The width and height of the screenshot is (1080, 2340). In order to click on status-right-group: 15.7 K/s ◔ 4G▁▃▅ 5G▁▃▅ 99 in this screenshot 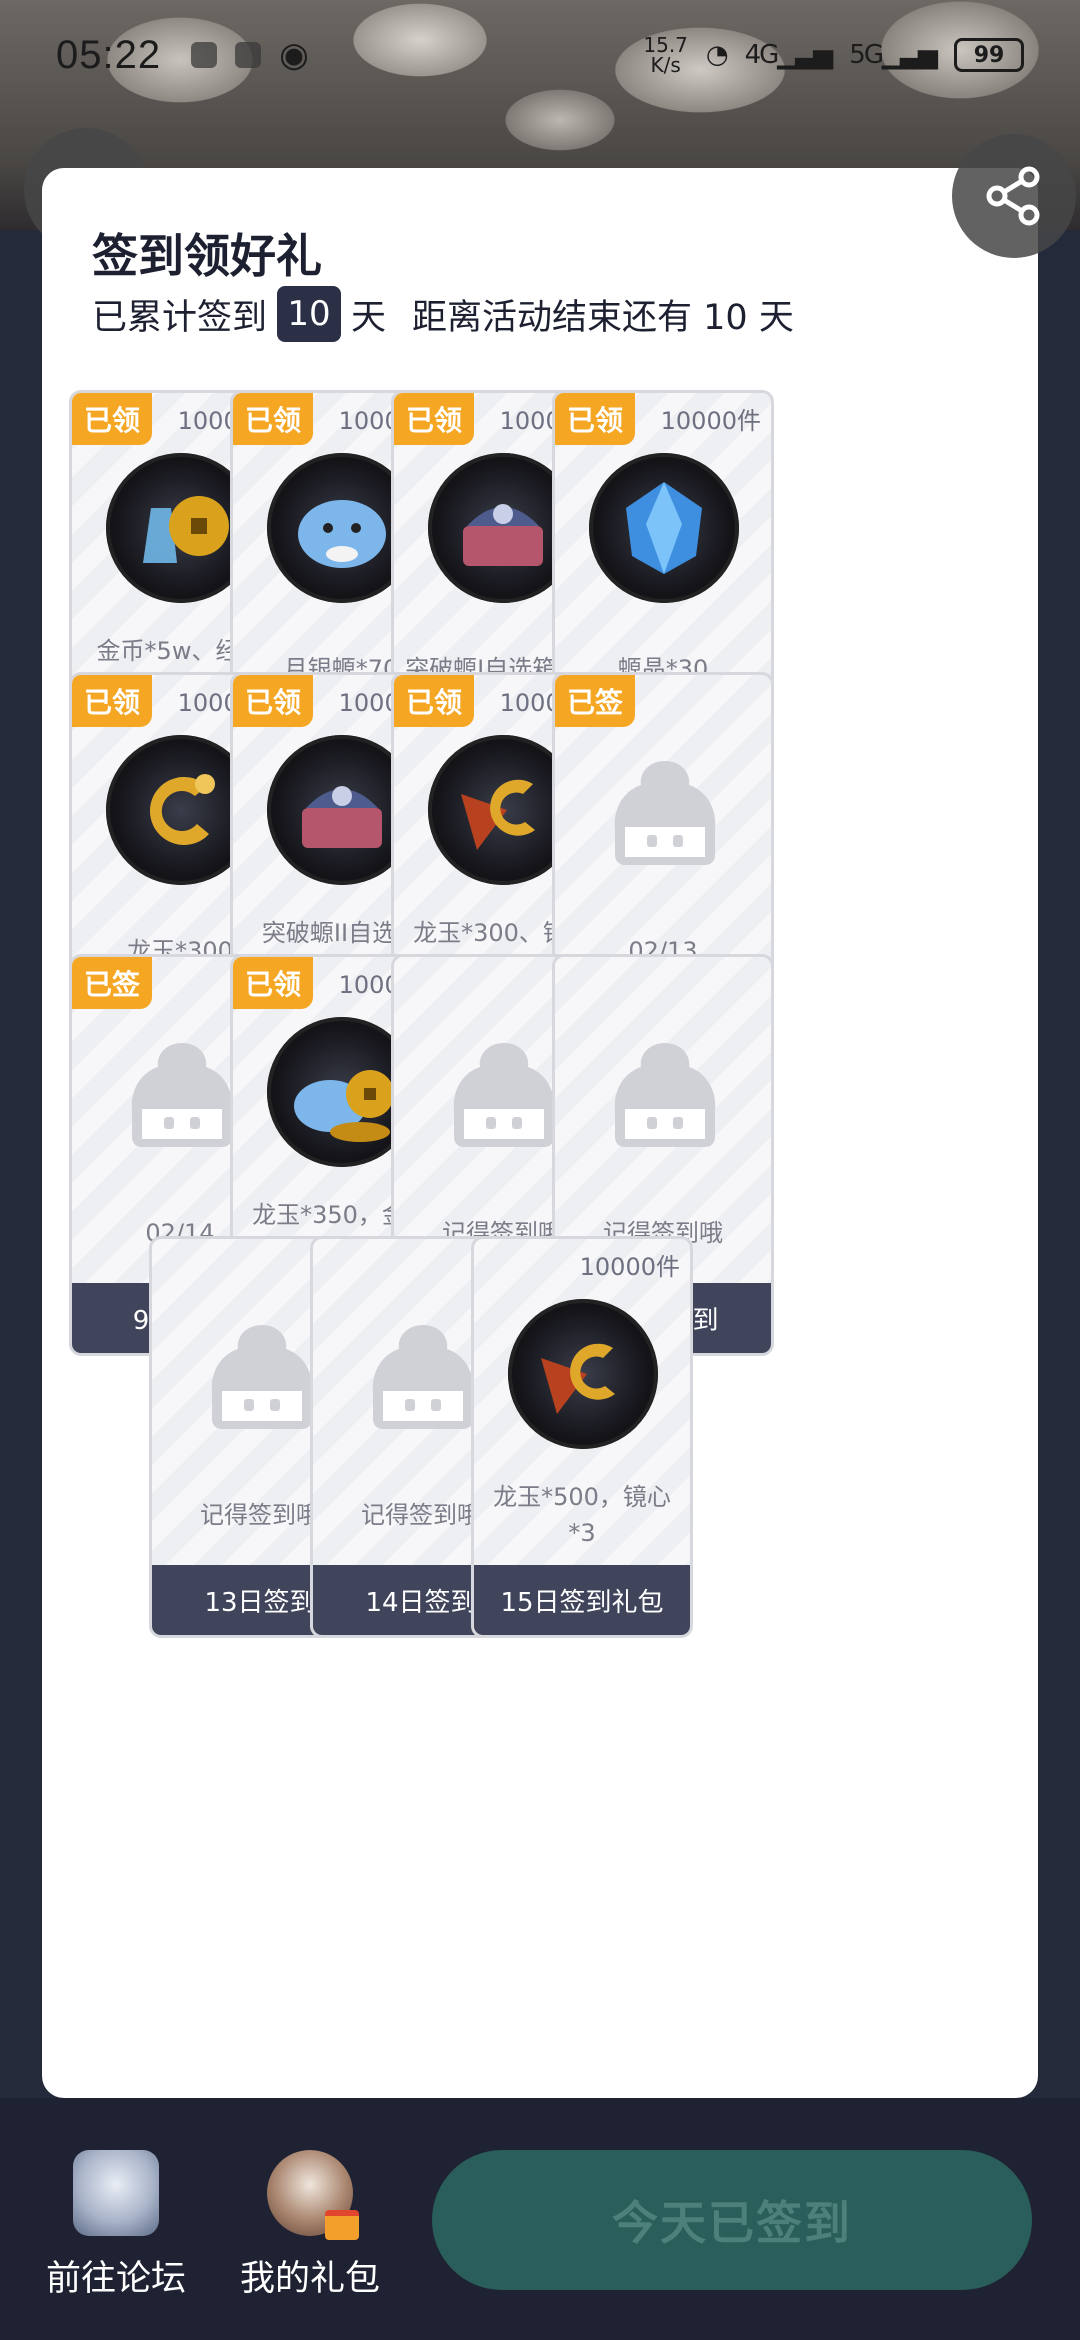, I will do `click(833, 55)`.